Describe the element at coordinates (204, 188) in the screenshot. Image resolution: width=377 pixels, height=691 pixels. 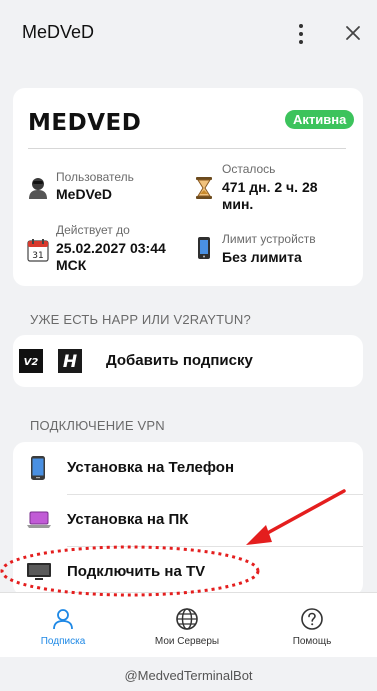
I see `hourglass-icon` at that location.